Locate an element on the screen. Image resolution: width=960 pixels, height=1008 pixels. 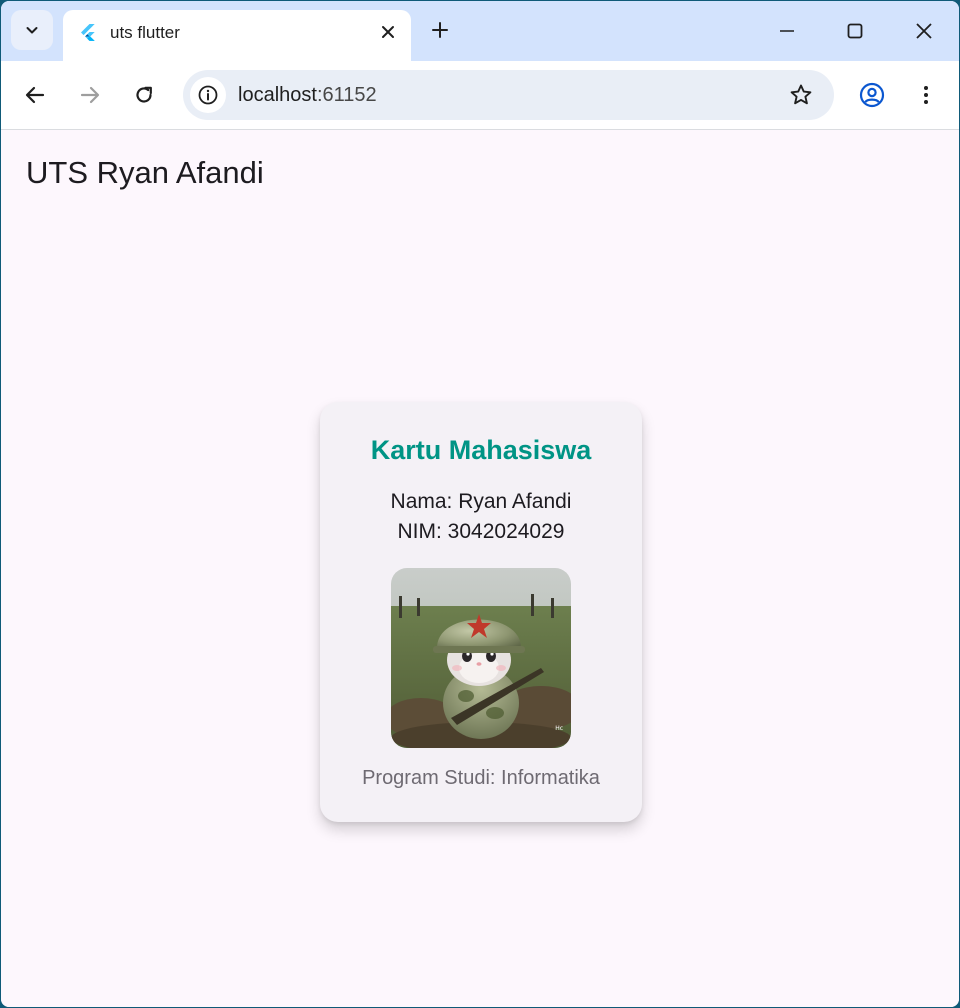
new-tab-button is located at coordinates (440, 30).